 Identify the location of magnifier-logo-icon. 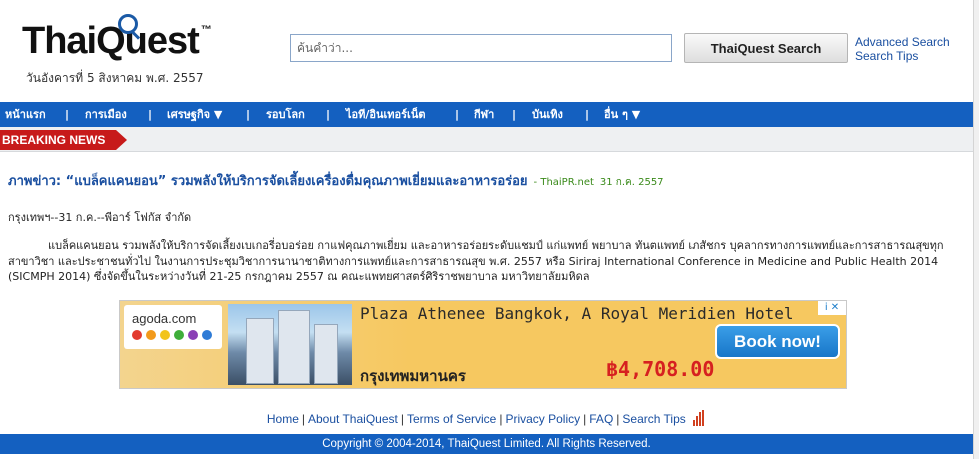
(128, 24).